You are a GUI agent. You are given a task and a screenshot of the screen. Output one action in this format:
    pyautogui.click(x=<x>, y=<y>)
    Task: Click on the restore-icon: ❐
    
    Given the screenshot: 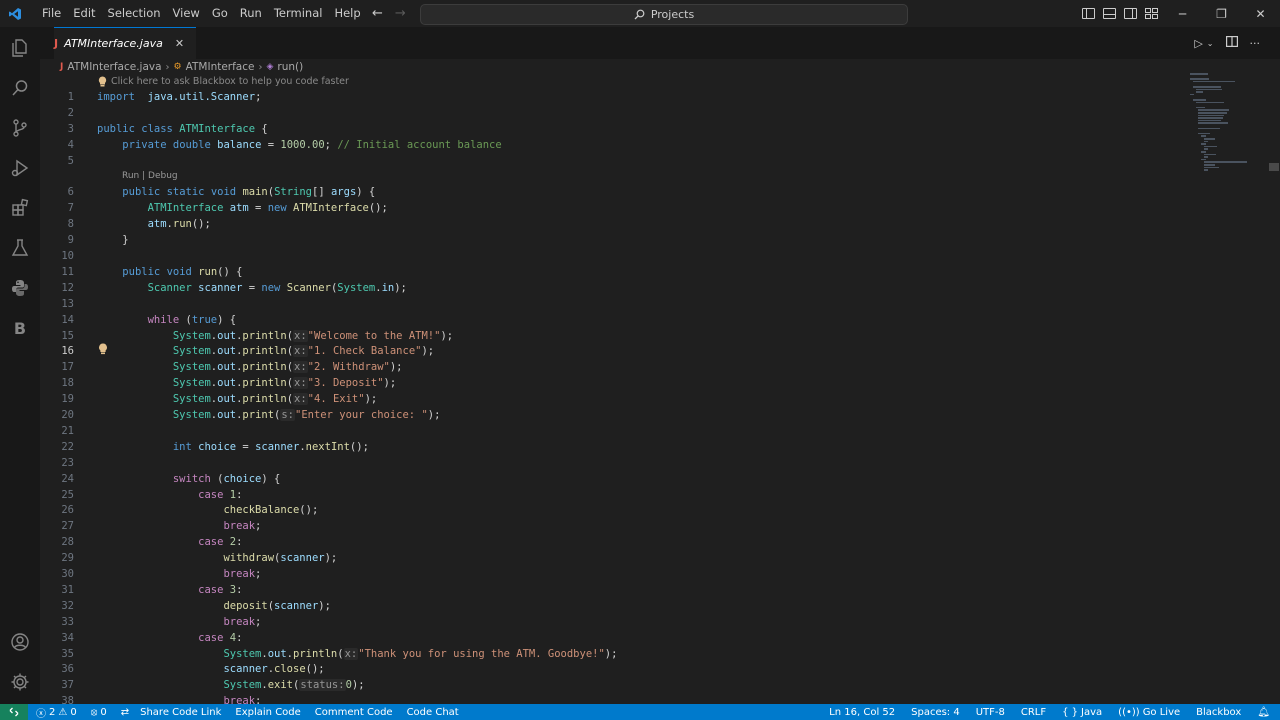 What is the action you would take?
    pyautogui.click(x=1221, y=13)
    